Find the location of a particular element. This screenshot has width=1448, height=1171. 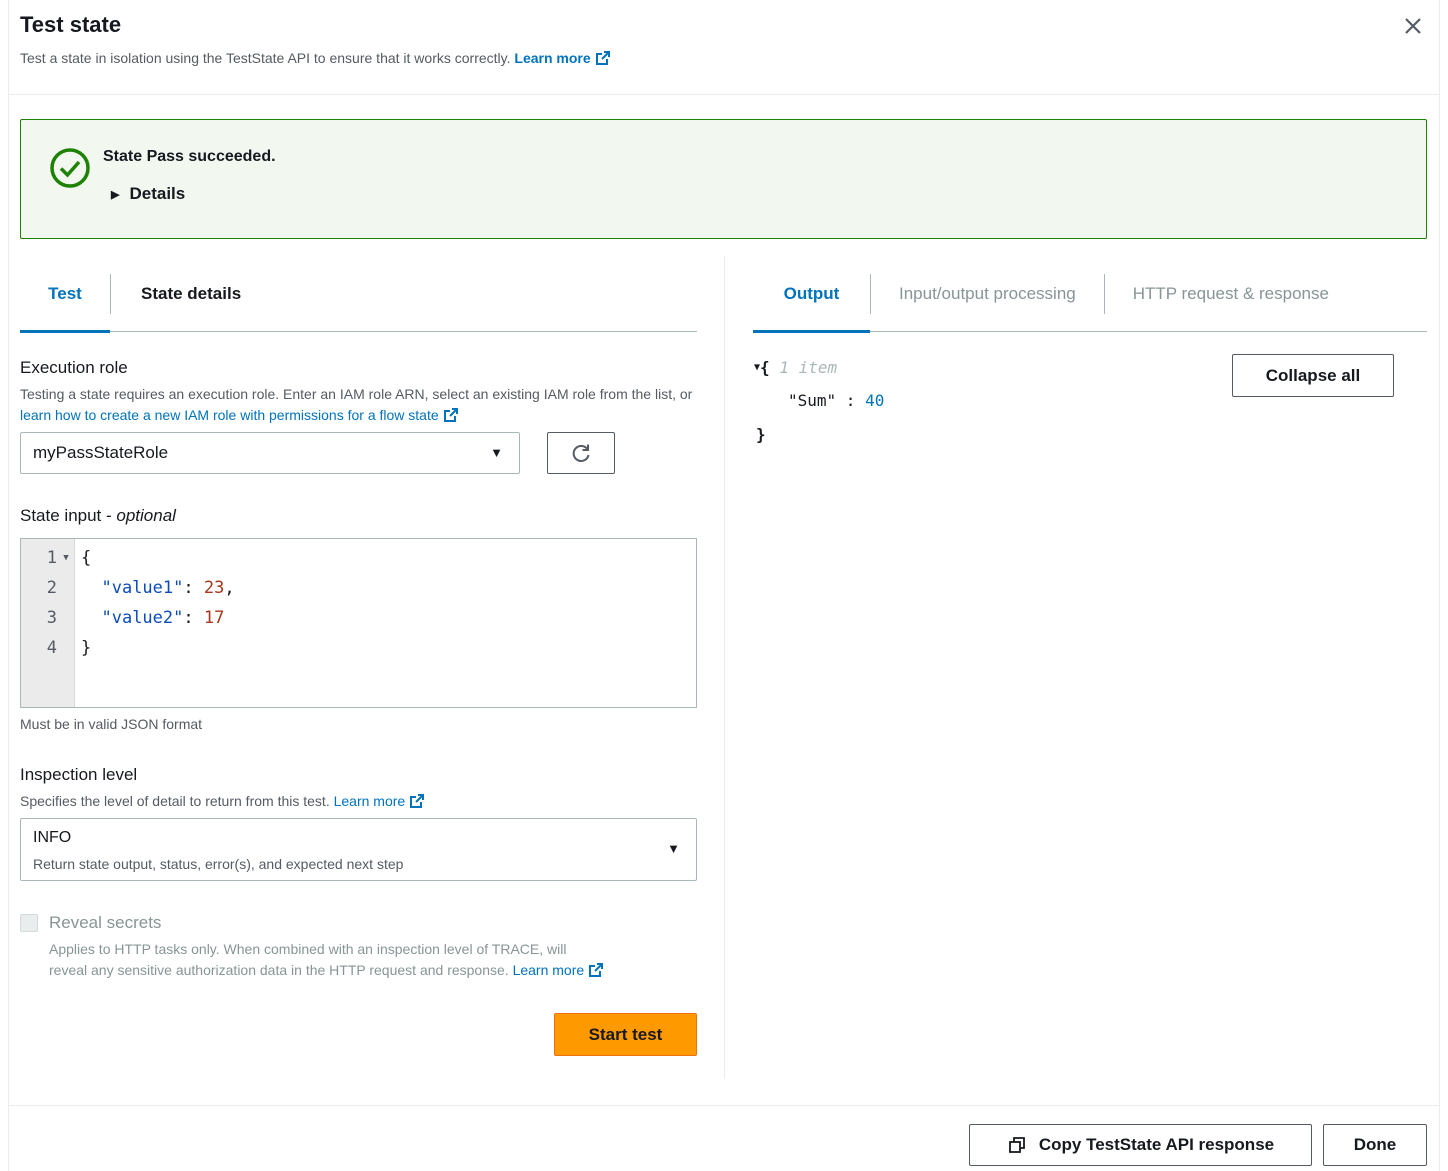

json-key: "value1" is located at coordinates (142, 588).